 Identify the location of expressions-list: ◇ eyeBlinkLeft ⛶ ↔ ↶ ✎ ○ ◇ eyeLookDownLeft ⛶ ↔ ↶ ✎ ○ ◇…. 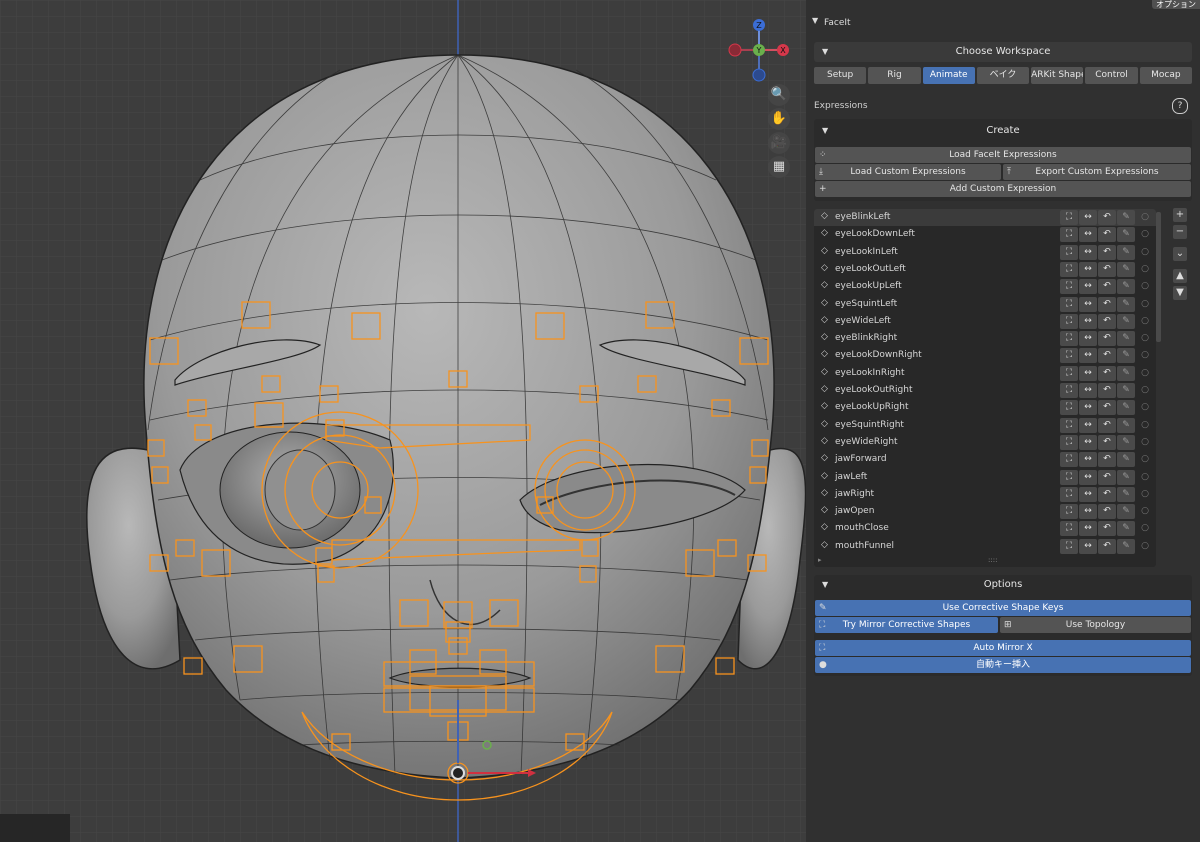
(985, 388).